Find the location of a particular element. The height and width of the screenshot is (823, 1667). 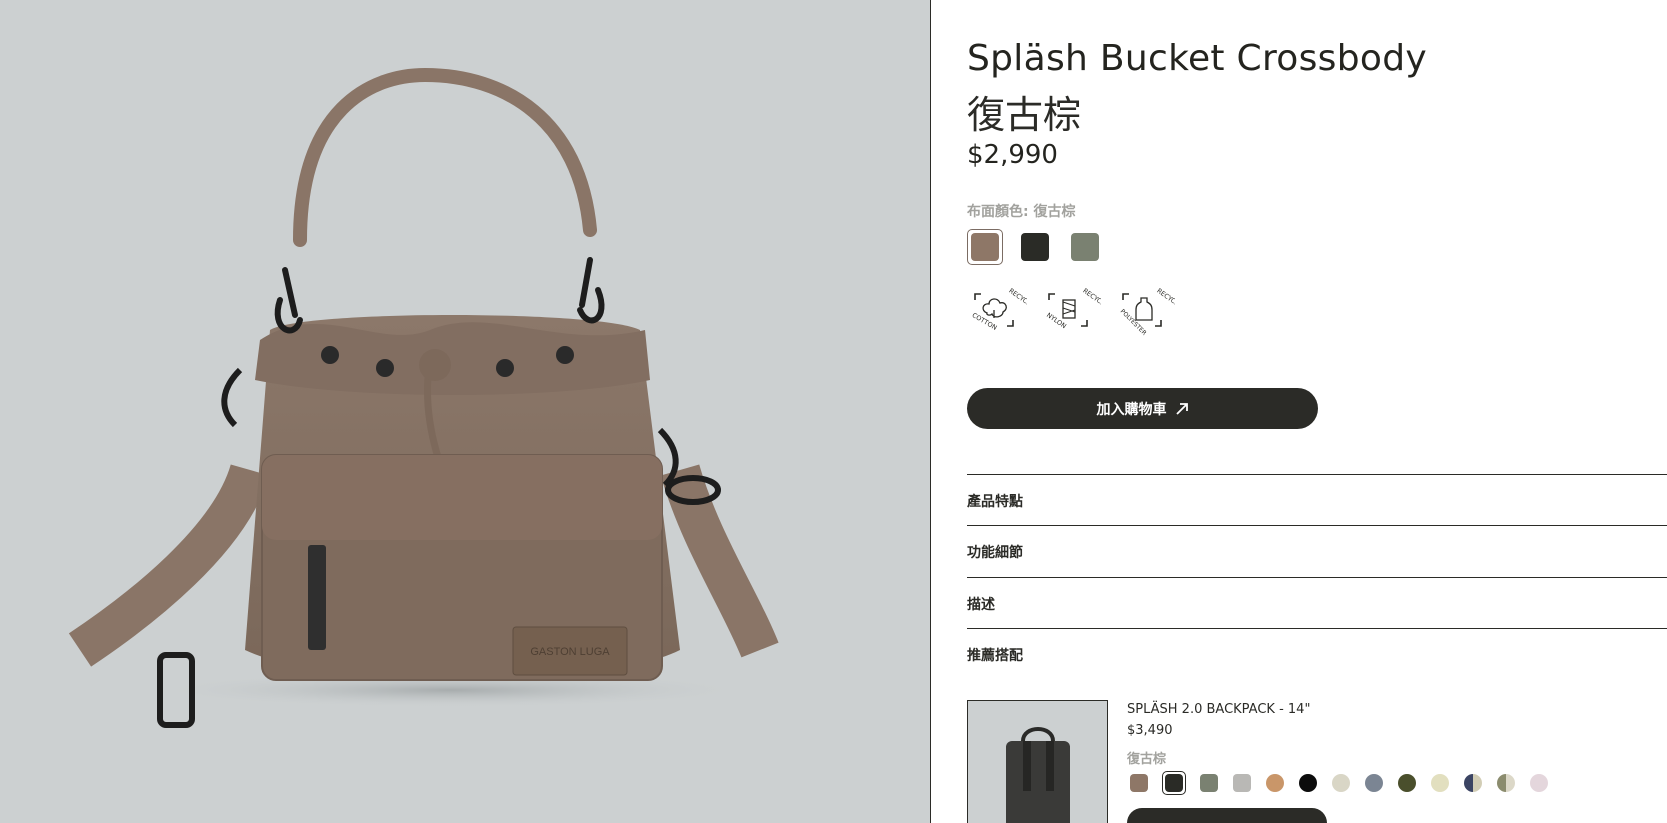

swatch-brown is located at coordinates (985, 247).